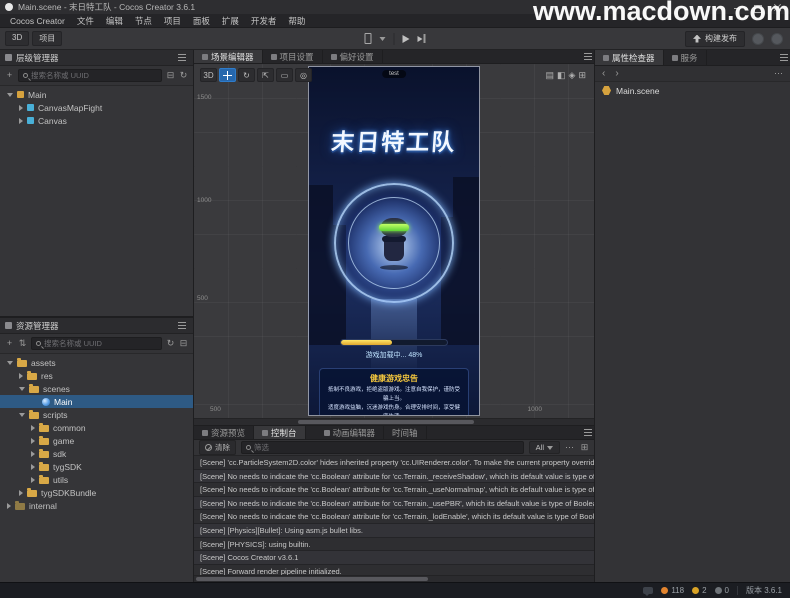 The width and height of the screenshot is (790, 598). I want to click on asset-folder-res: res, so click(96, 375).